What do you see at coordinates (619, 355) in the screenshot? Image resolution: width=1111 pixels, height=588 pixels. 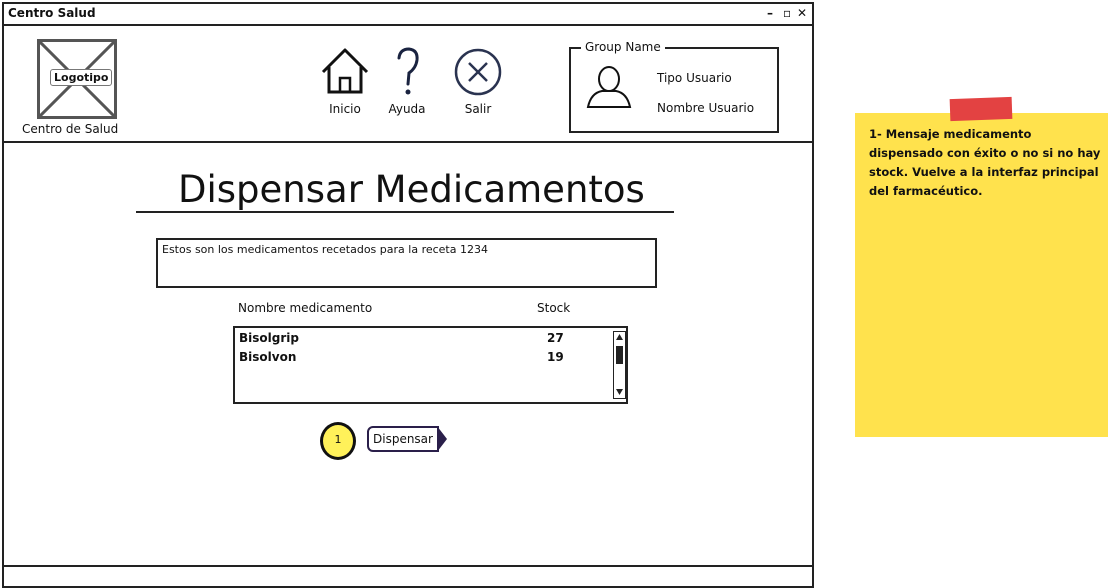 I see `scroll-thumb` at bounding box center [619, 355].